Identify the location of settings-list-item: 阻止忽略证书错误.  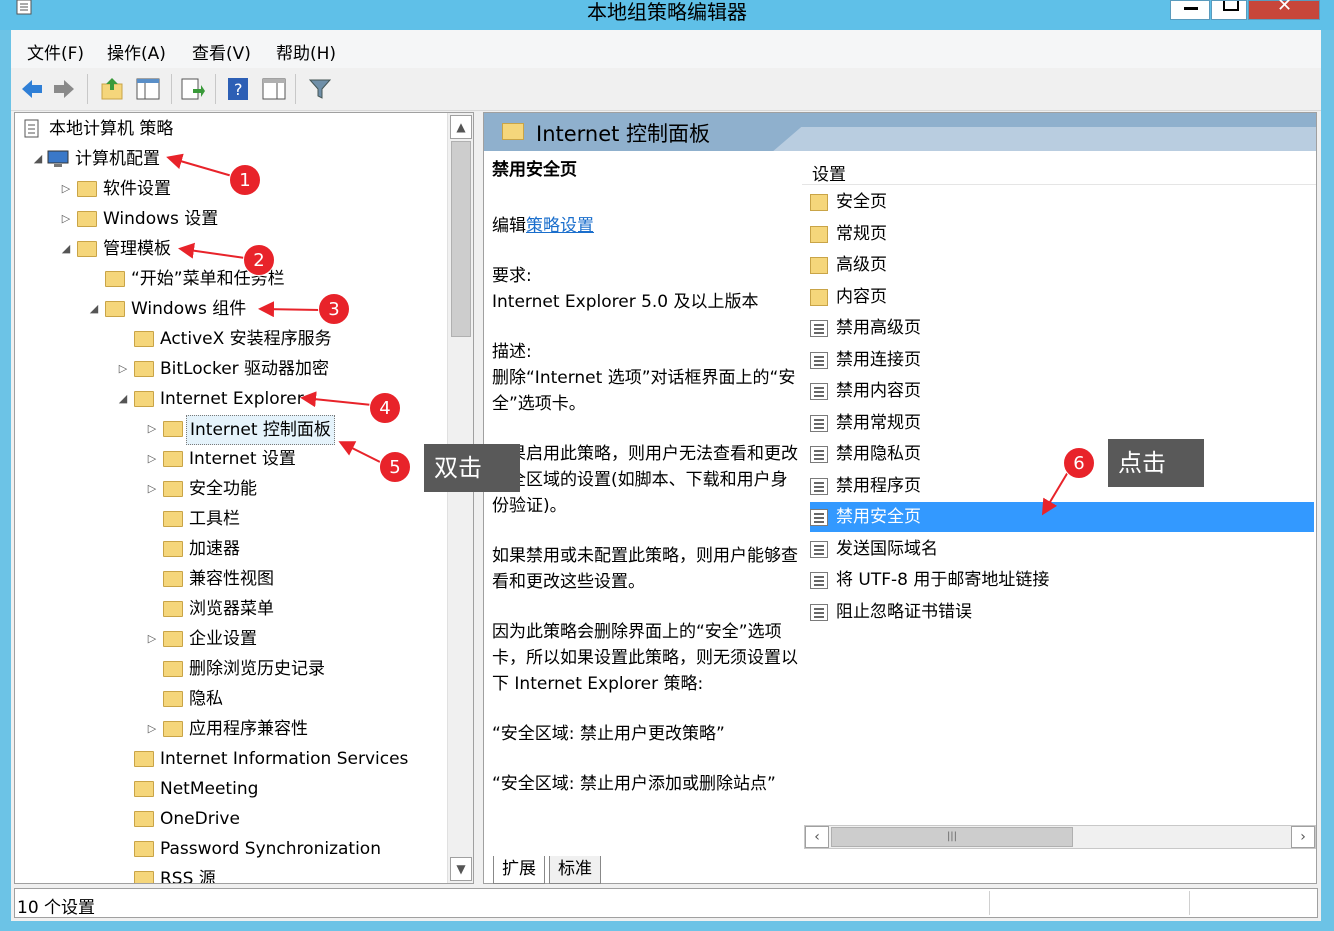
(1059, 612).